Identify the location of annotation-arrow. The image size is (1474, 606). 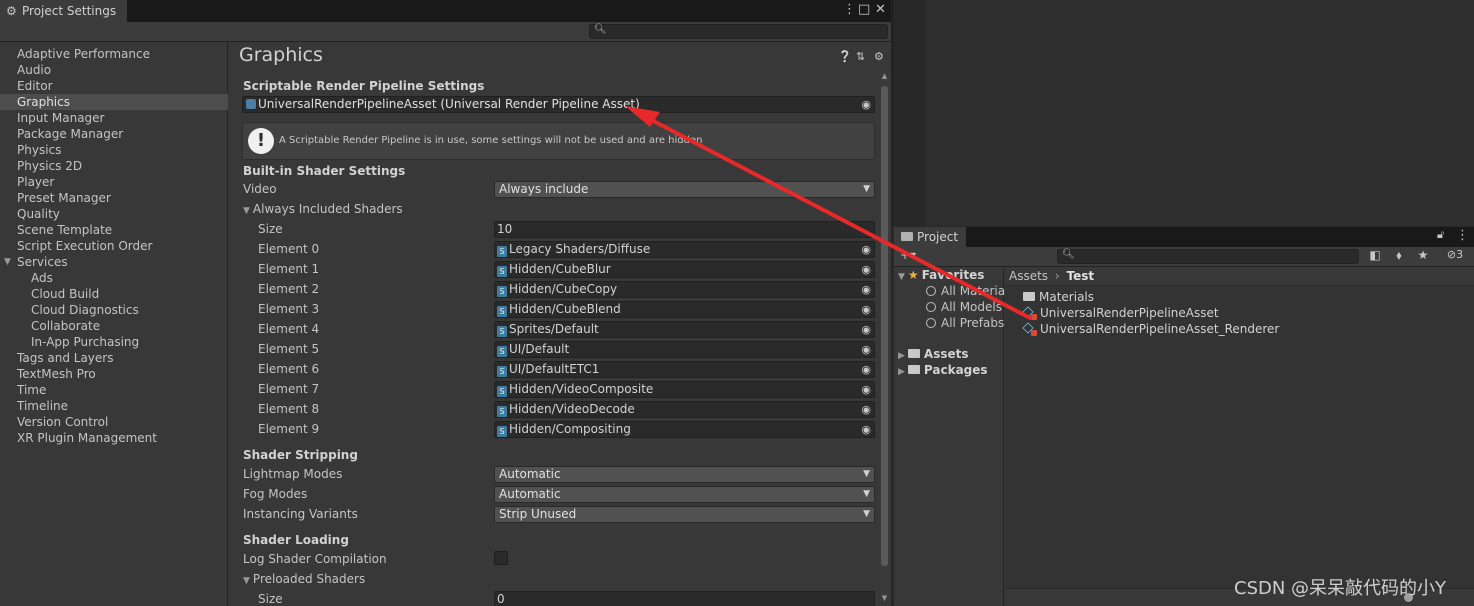
(828, 213).